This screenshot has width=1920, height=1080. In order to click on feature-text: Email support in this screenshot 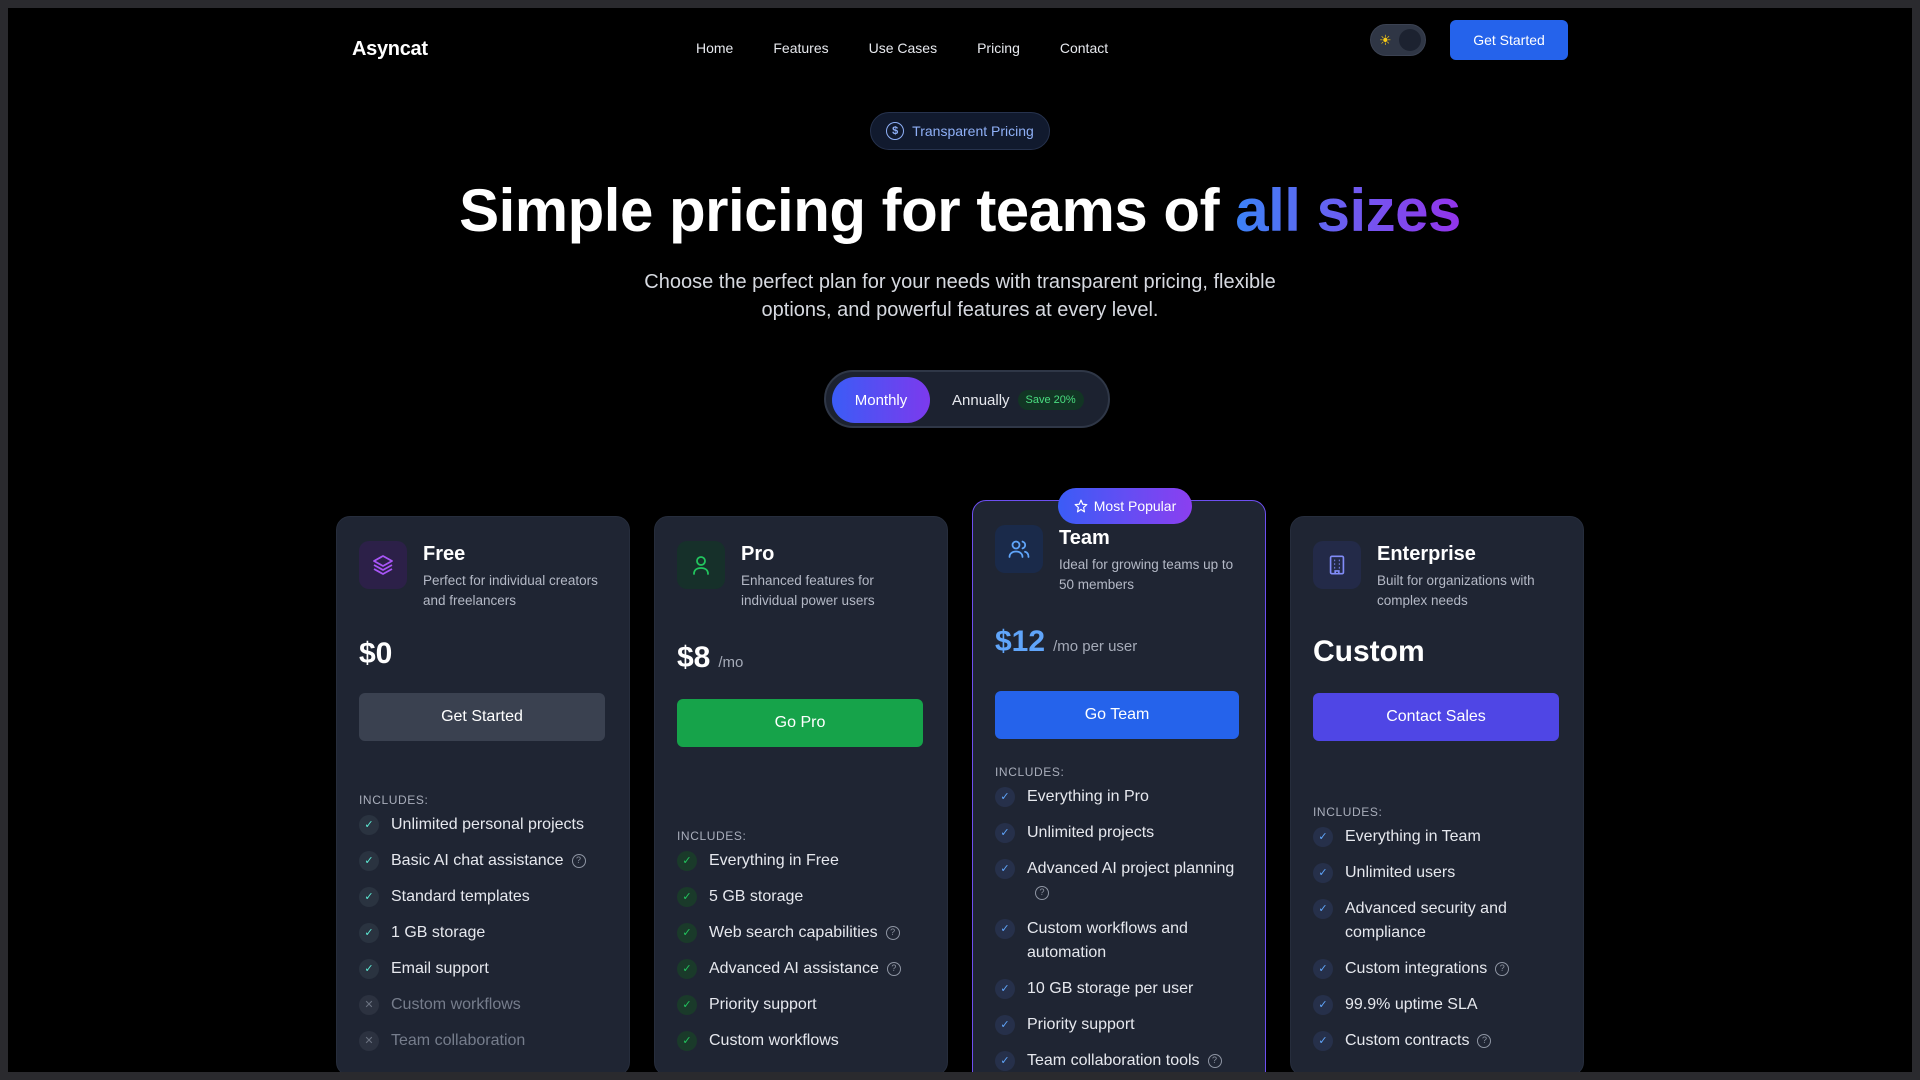, I will do `click(440, 968)`.